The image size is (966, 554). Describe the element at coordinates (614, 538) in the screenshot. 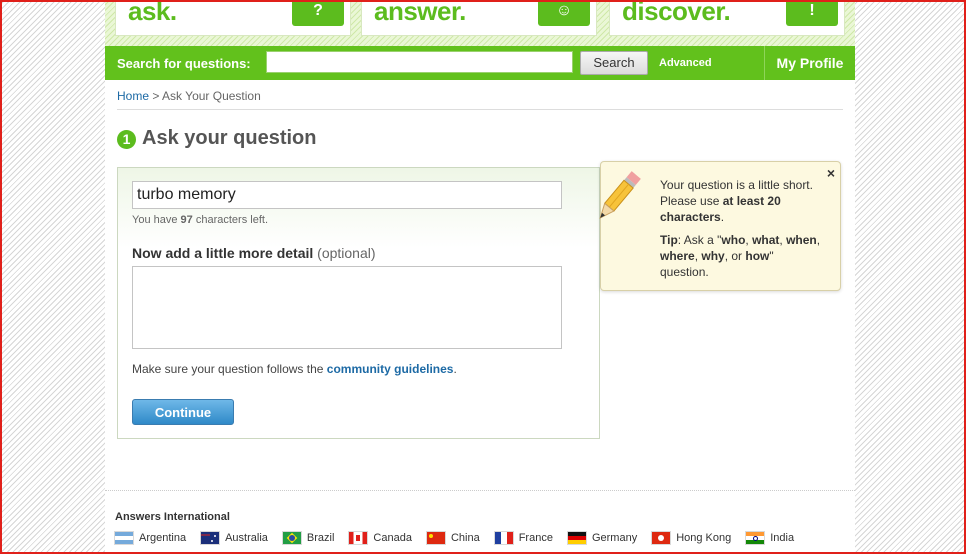

I see `country-label: Germany` at that location.